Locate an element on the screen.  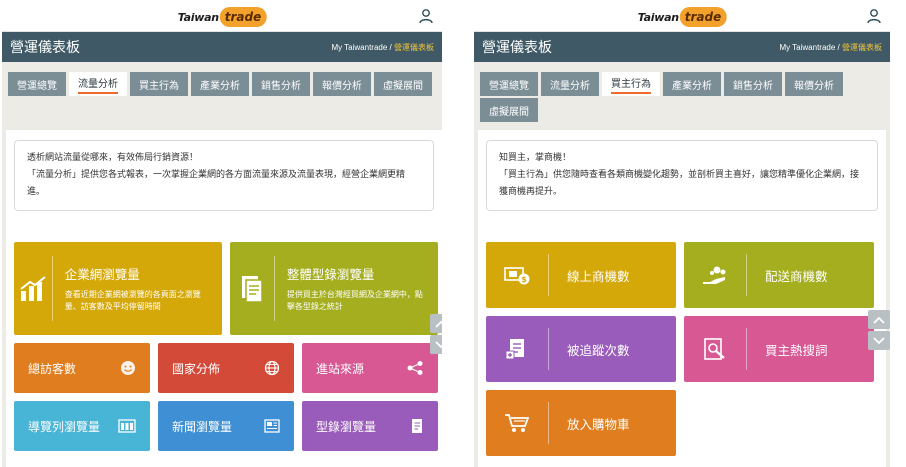
catalog-doc-icon is located at coordinates (252, 289).